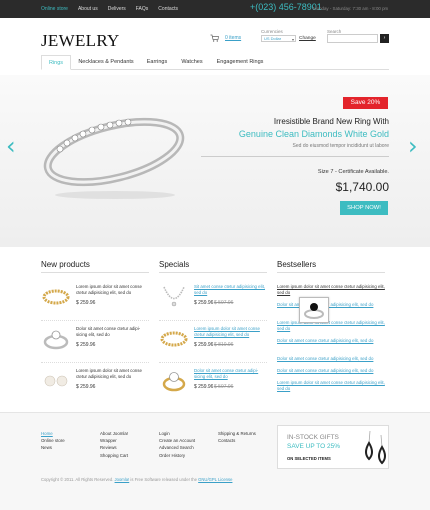 Image resolution: width=430 pixels, height=510 pixels. Describe the element at coordinates (174, 381) in the screenshot. I see `gold-ring-image` at that location.